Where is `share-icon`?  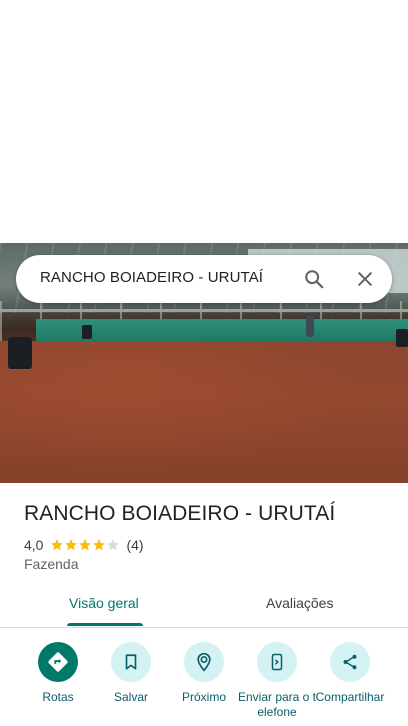 share-icon is located at coordinates (350, 662).